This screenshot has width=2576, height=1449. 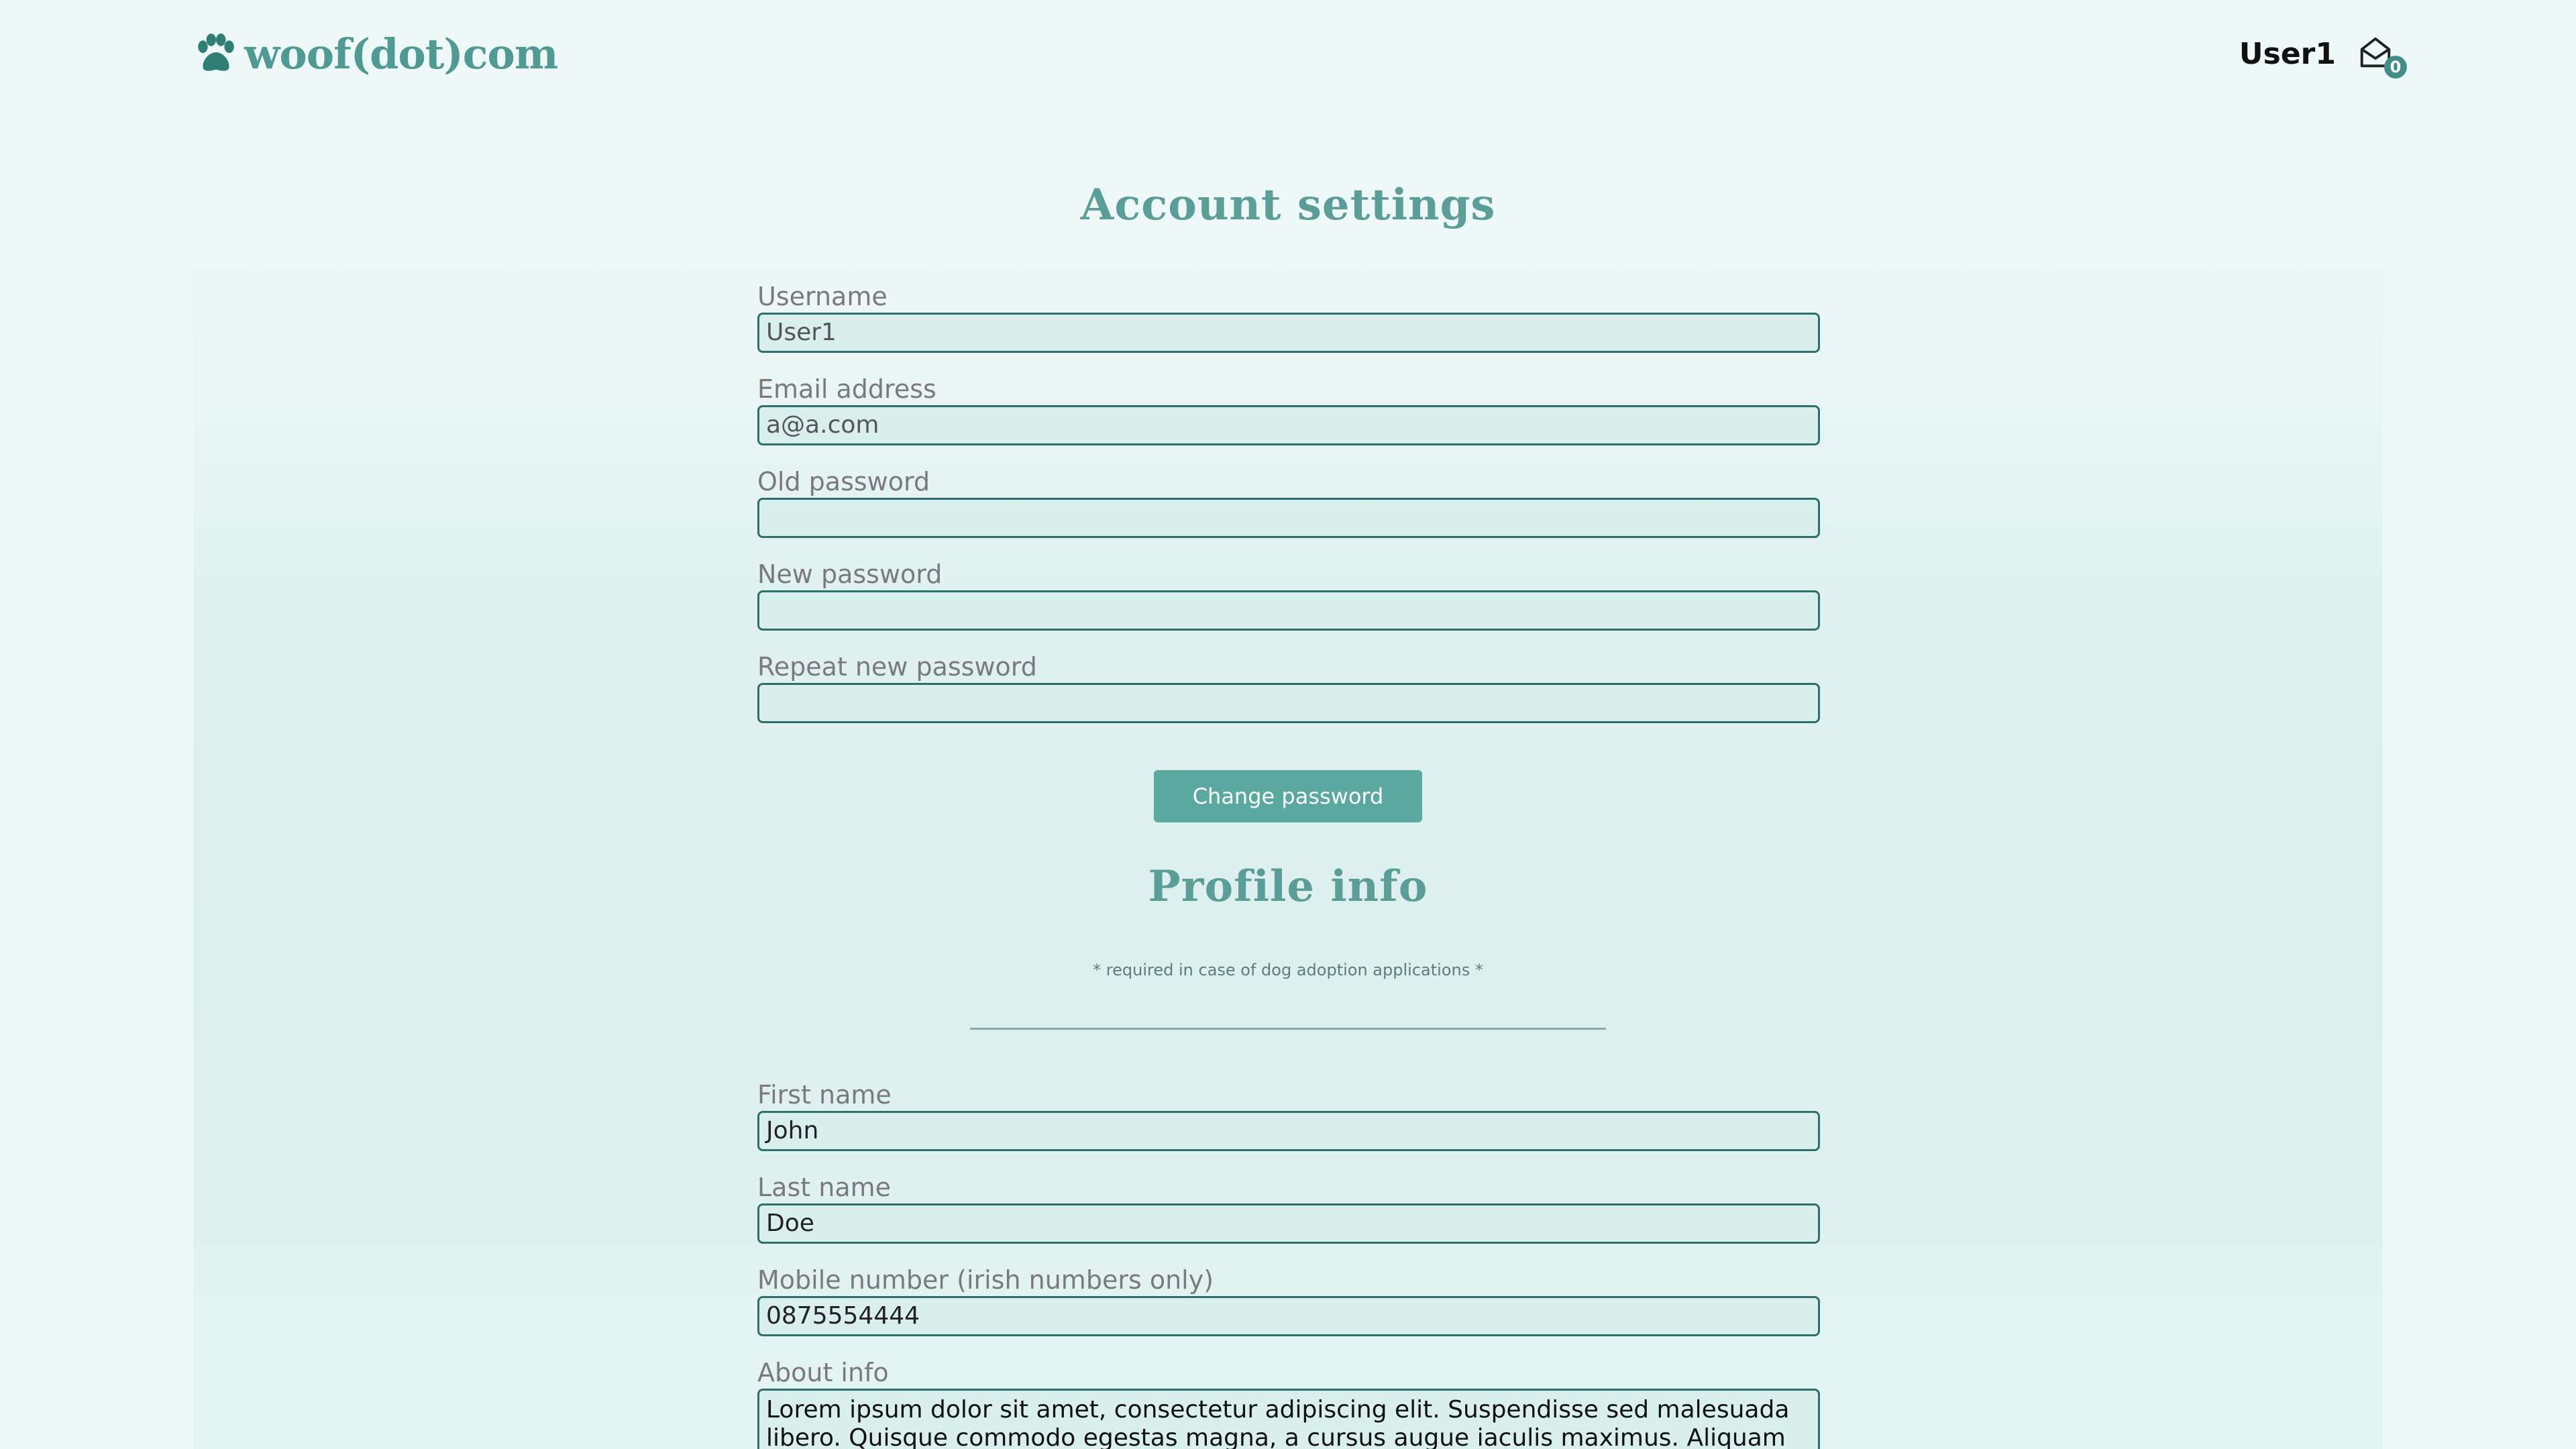 What do you see at coordinates (216, 52) in the screenshot?
I see `paw-icon` at bounding box center [216, 52].